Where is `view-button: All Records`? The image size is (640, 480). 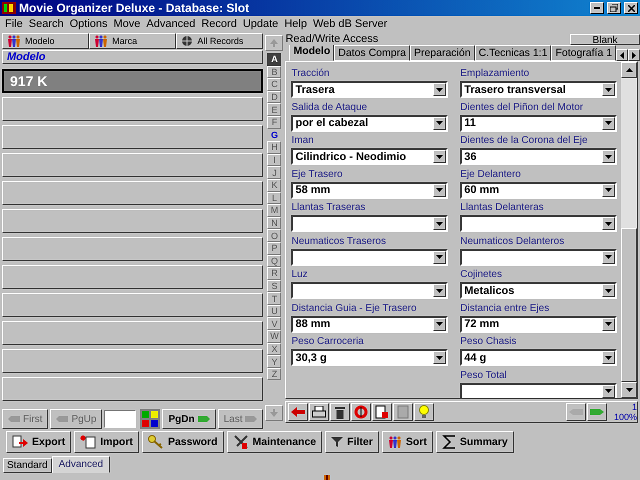
view-button: All Records is located at coordinates (220, 41).